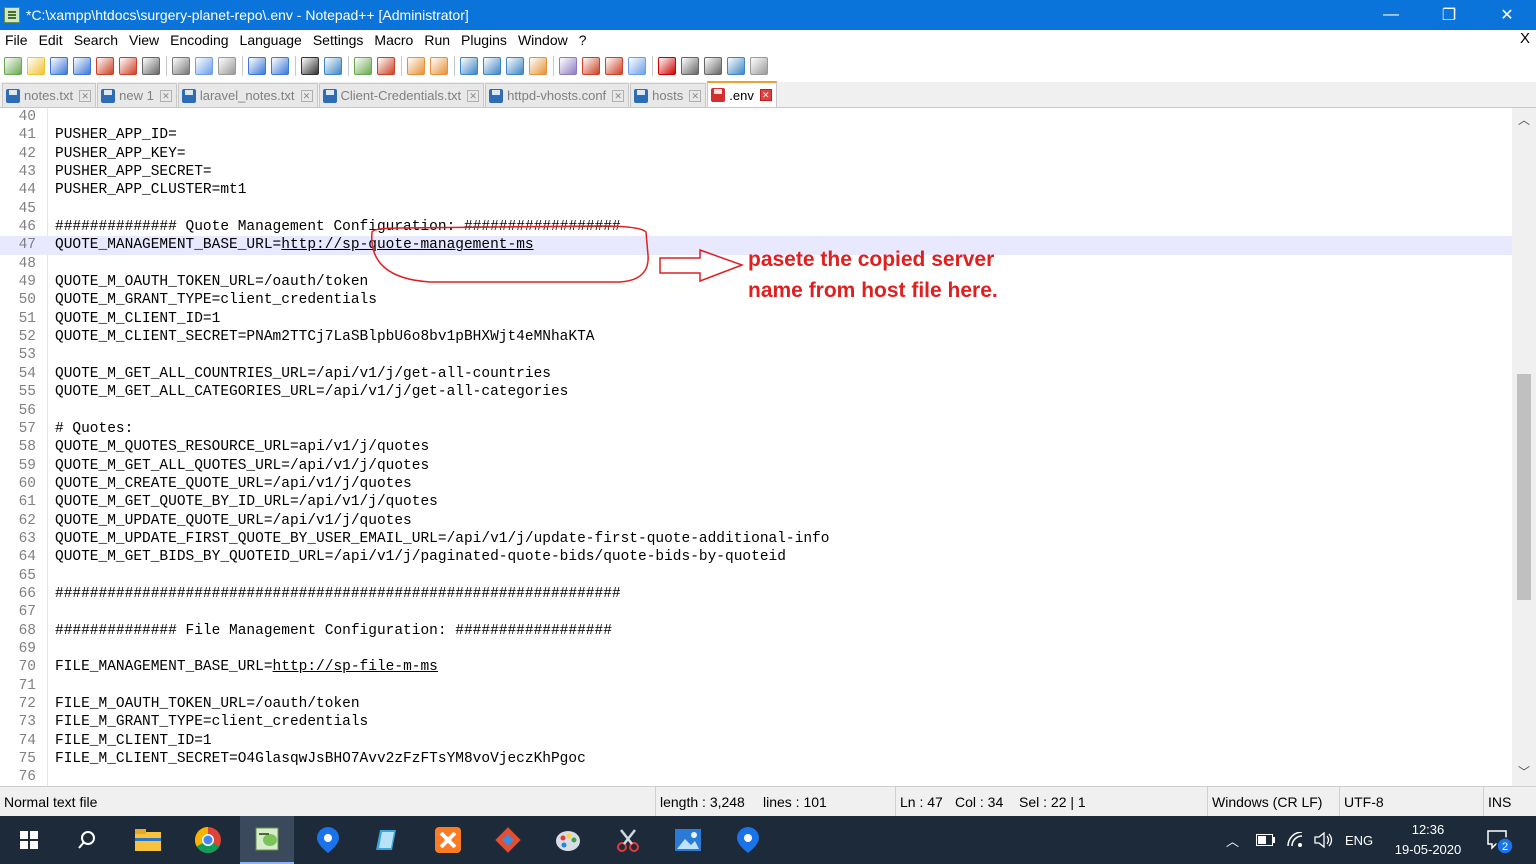  Describe the element at coordinates (543, 40) in the screenshot. I see `menu-window: Window` at that location.